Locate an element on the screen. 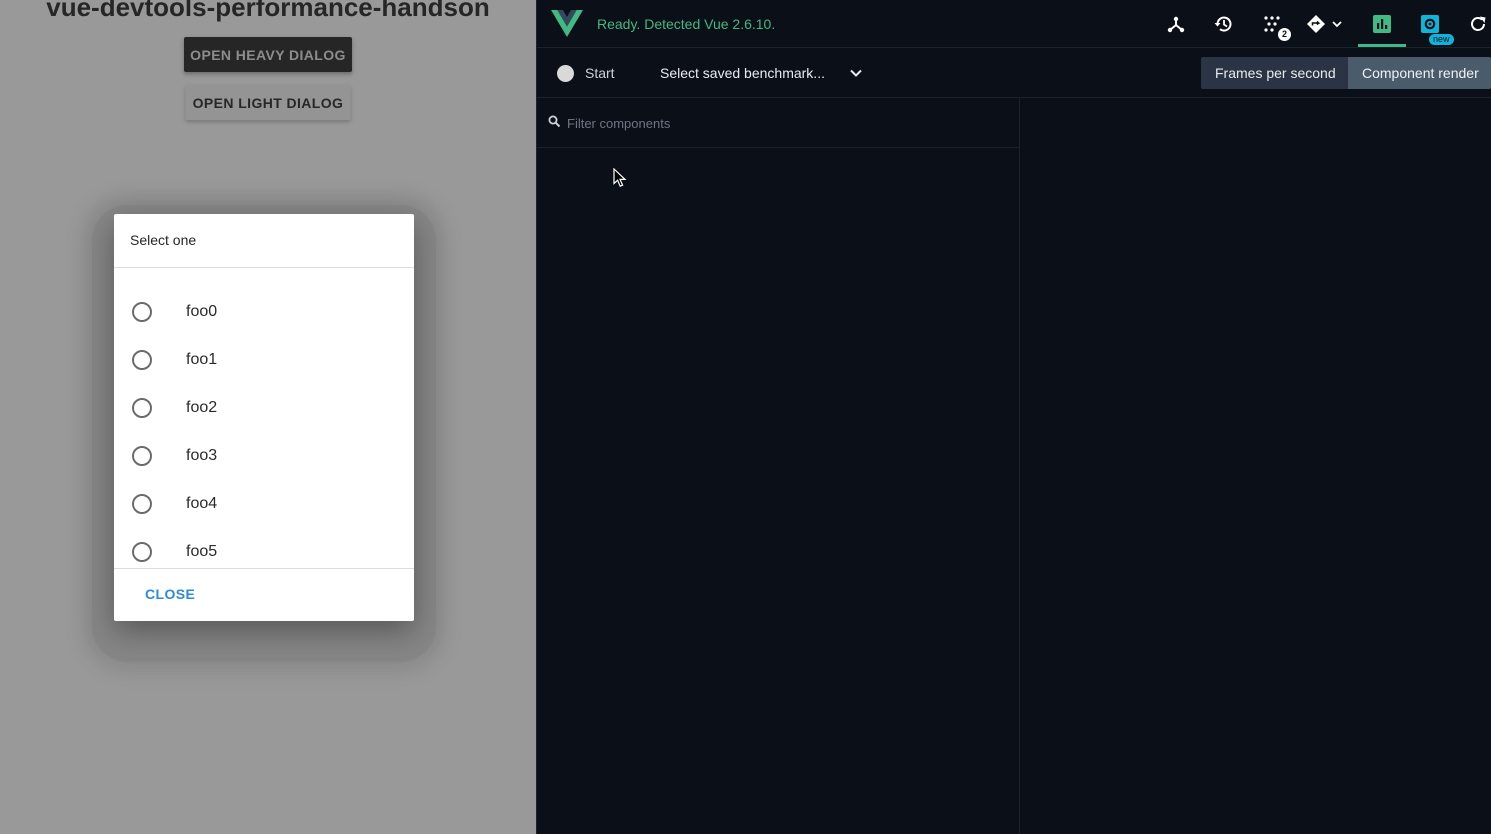  components-tree-icon is located at coordinates (1176, 24).